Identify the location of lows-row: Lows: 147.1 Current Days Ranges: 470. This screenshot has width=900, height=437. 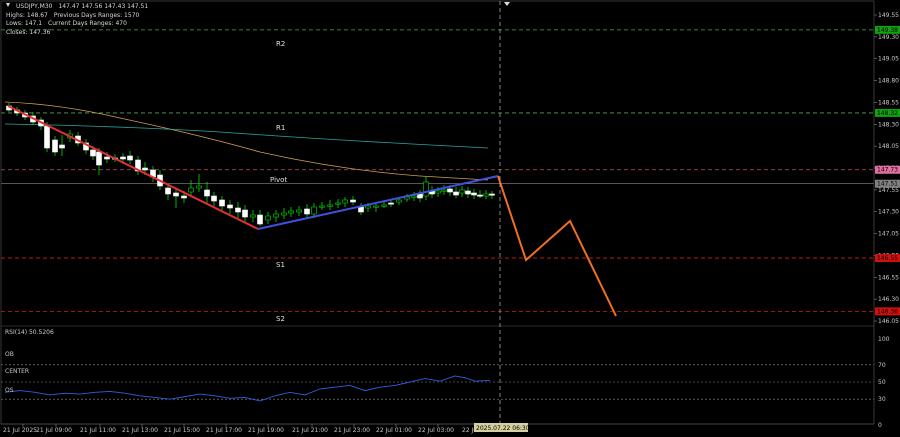
(80, 24).